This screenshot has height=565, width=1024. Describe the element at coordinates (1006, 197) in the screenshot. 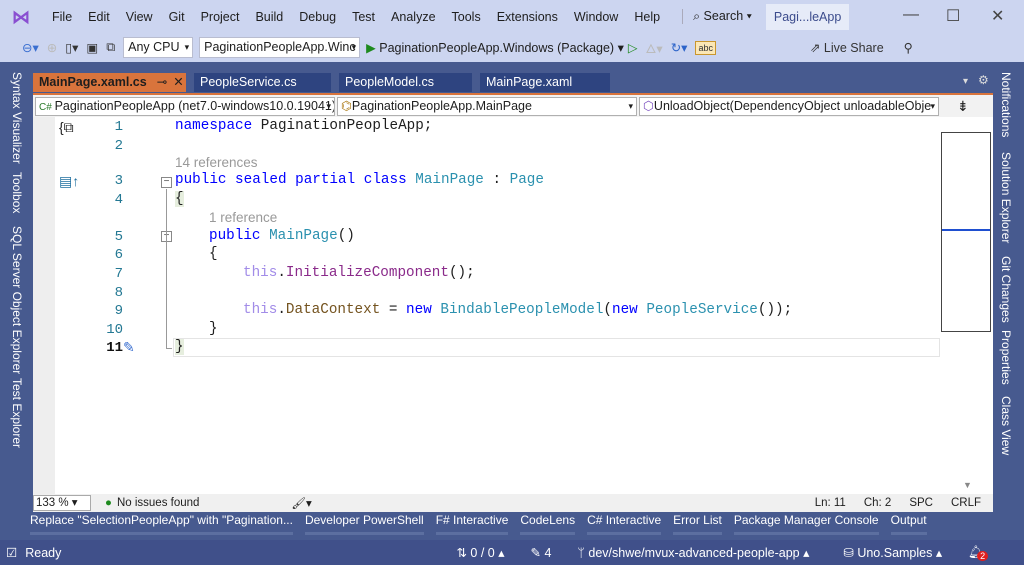

I see `solution-explorer-tab: Solution Explorer` at that location.